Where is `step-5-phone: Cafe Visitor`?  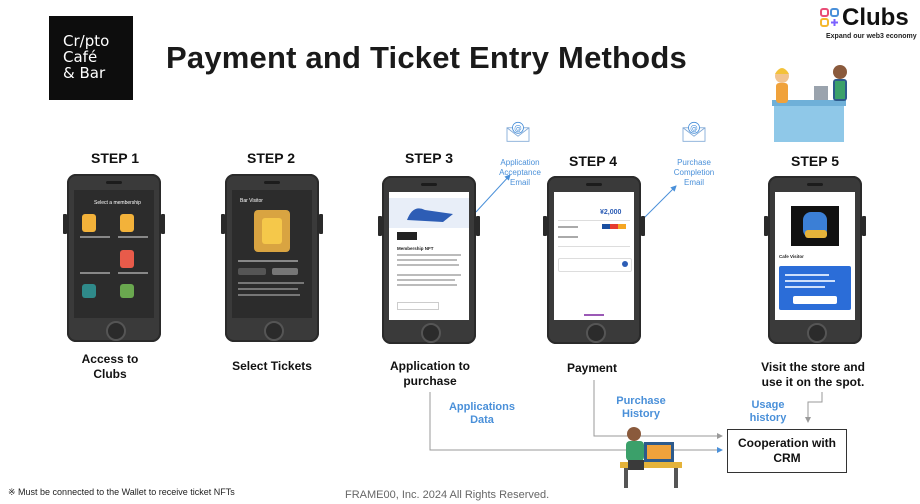 step-5-phone: Cafe Visitor is located at coordinates (815, 260).